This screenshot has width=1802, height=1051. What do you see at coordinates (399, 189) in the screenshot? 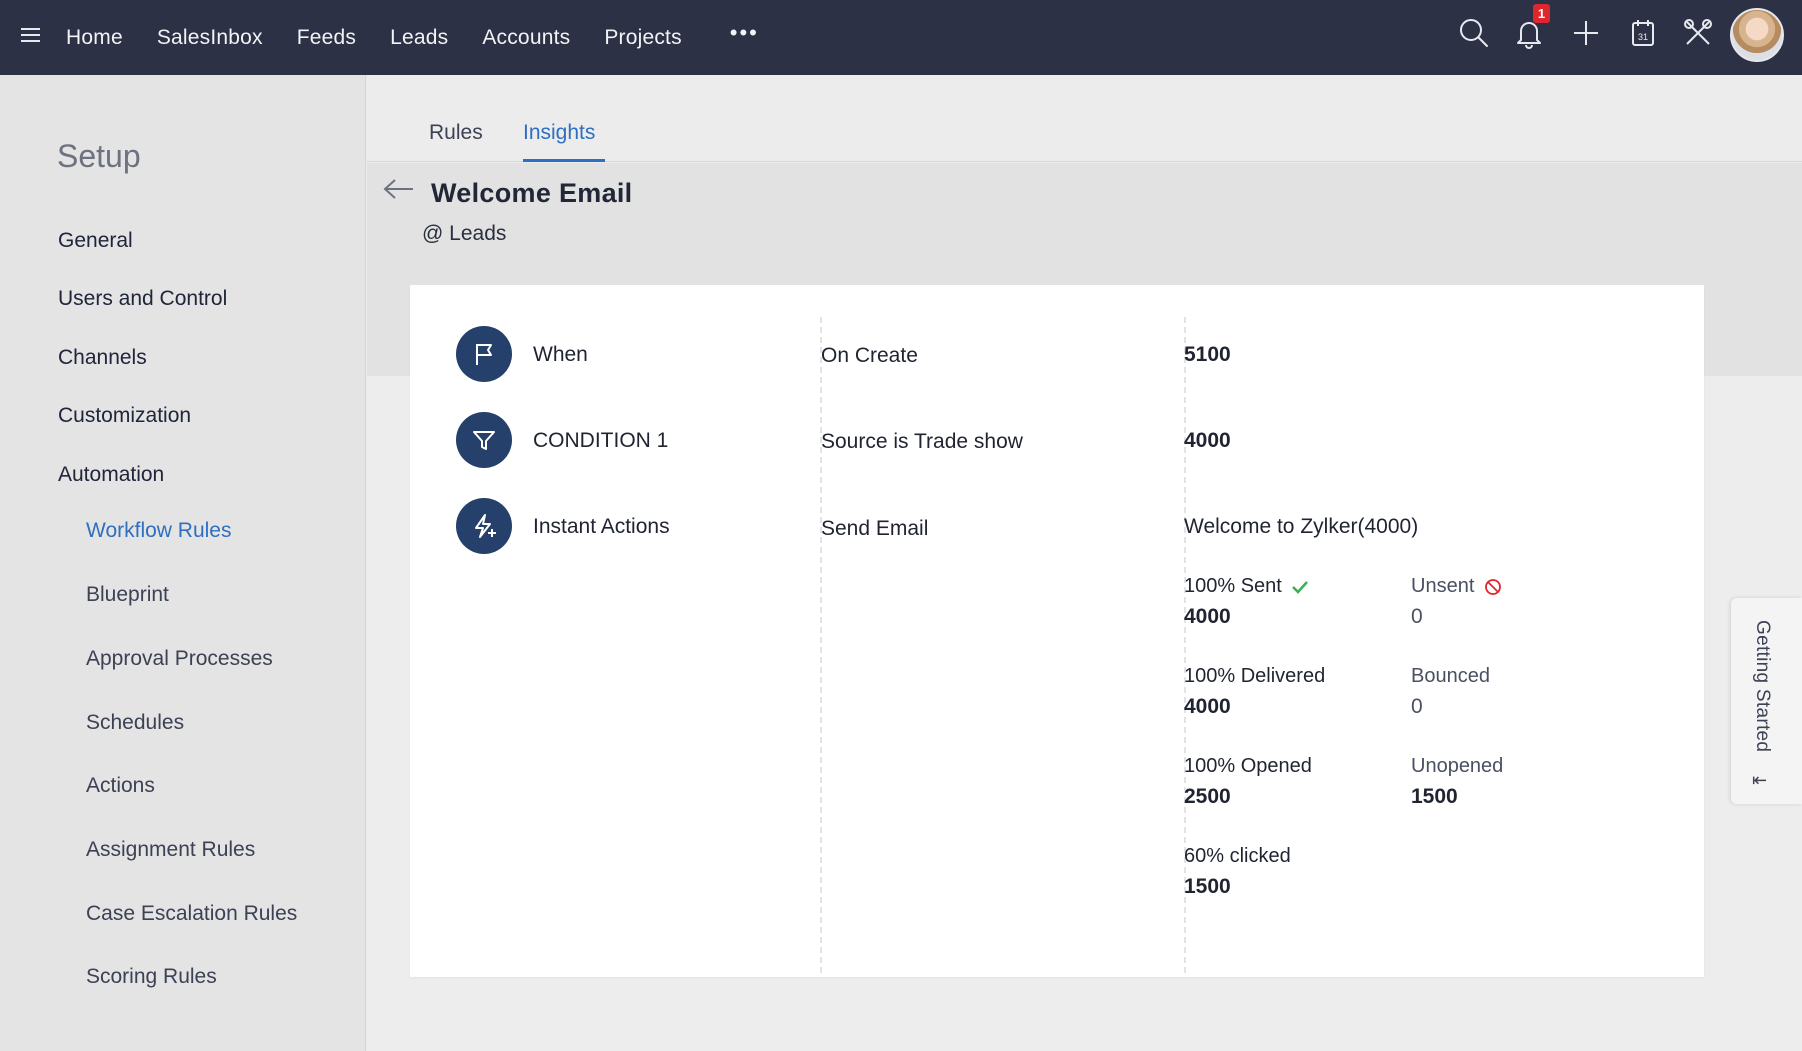
I see `back-arrow-icon` at bounding box center [399, 189].